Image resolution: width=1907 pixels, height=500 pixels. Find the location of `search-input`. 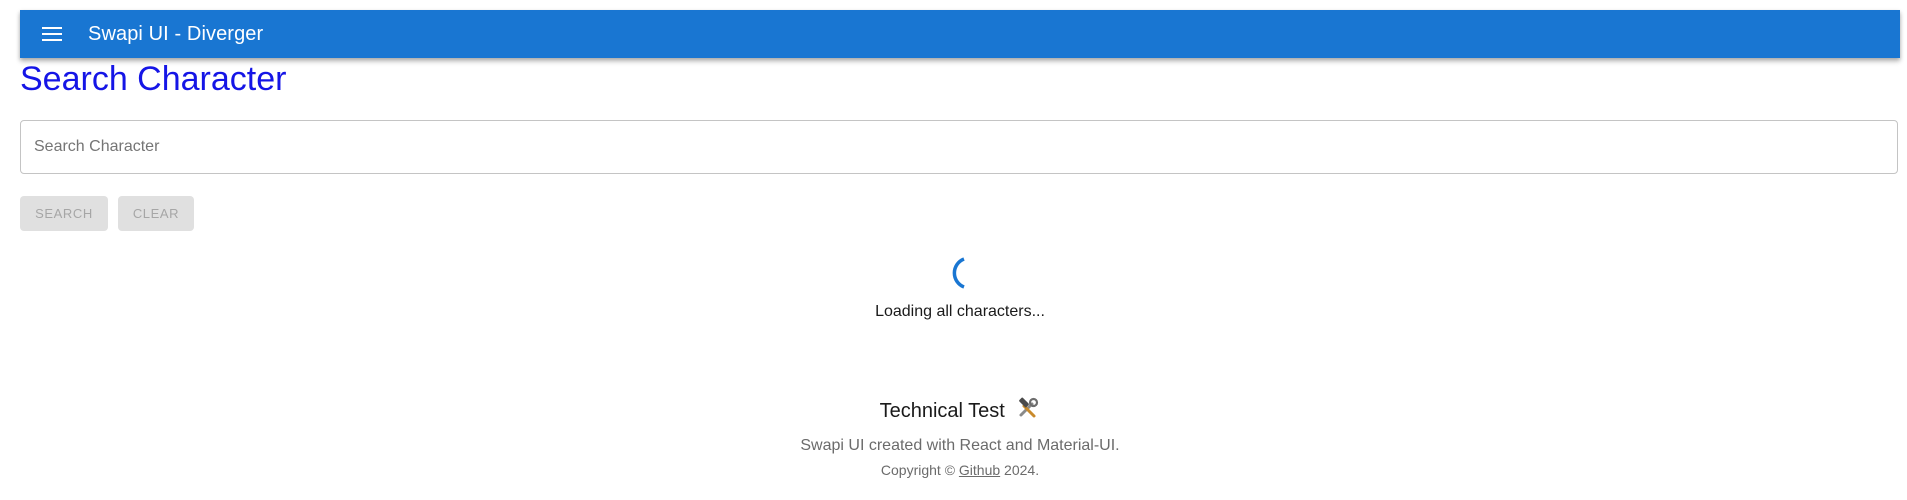

search-input is located at coordinates (959, 147).